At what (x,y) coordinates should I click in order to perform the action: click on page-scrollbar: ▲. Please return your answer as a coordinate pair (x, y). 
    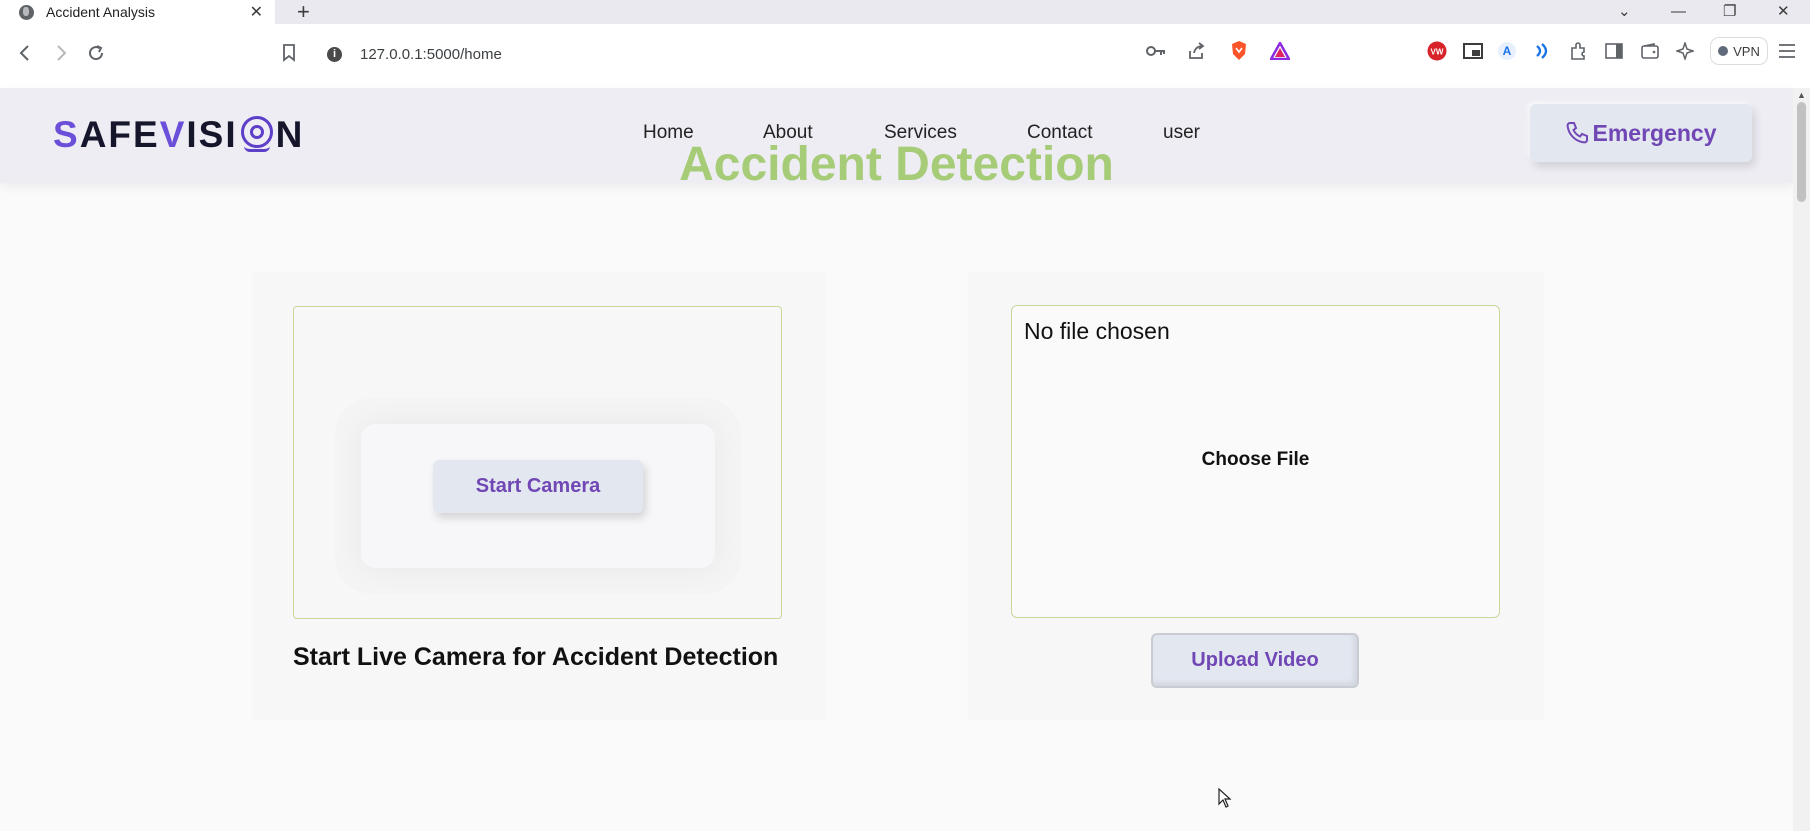
    Looking at the image, I should click on (1801, 459).